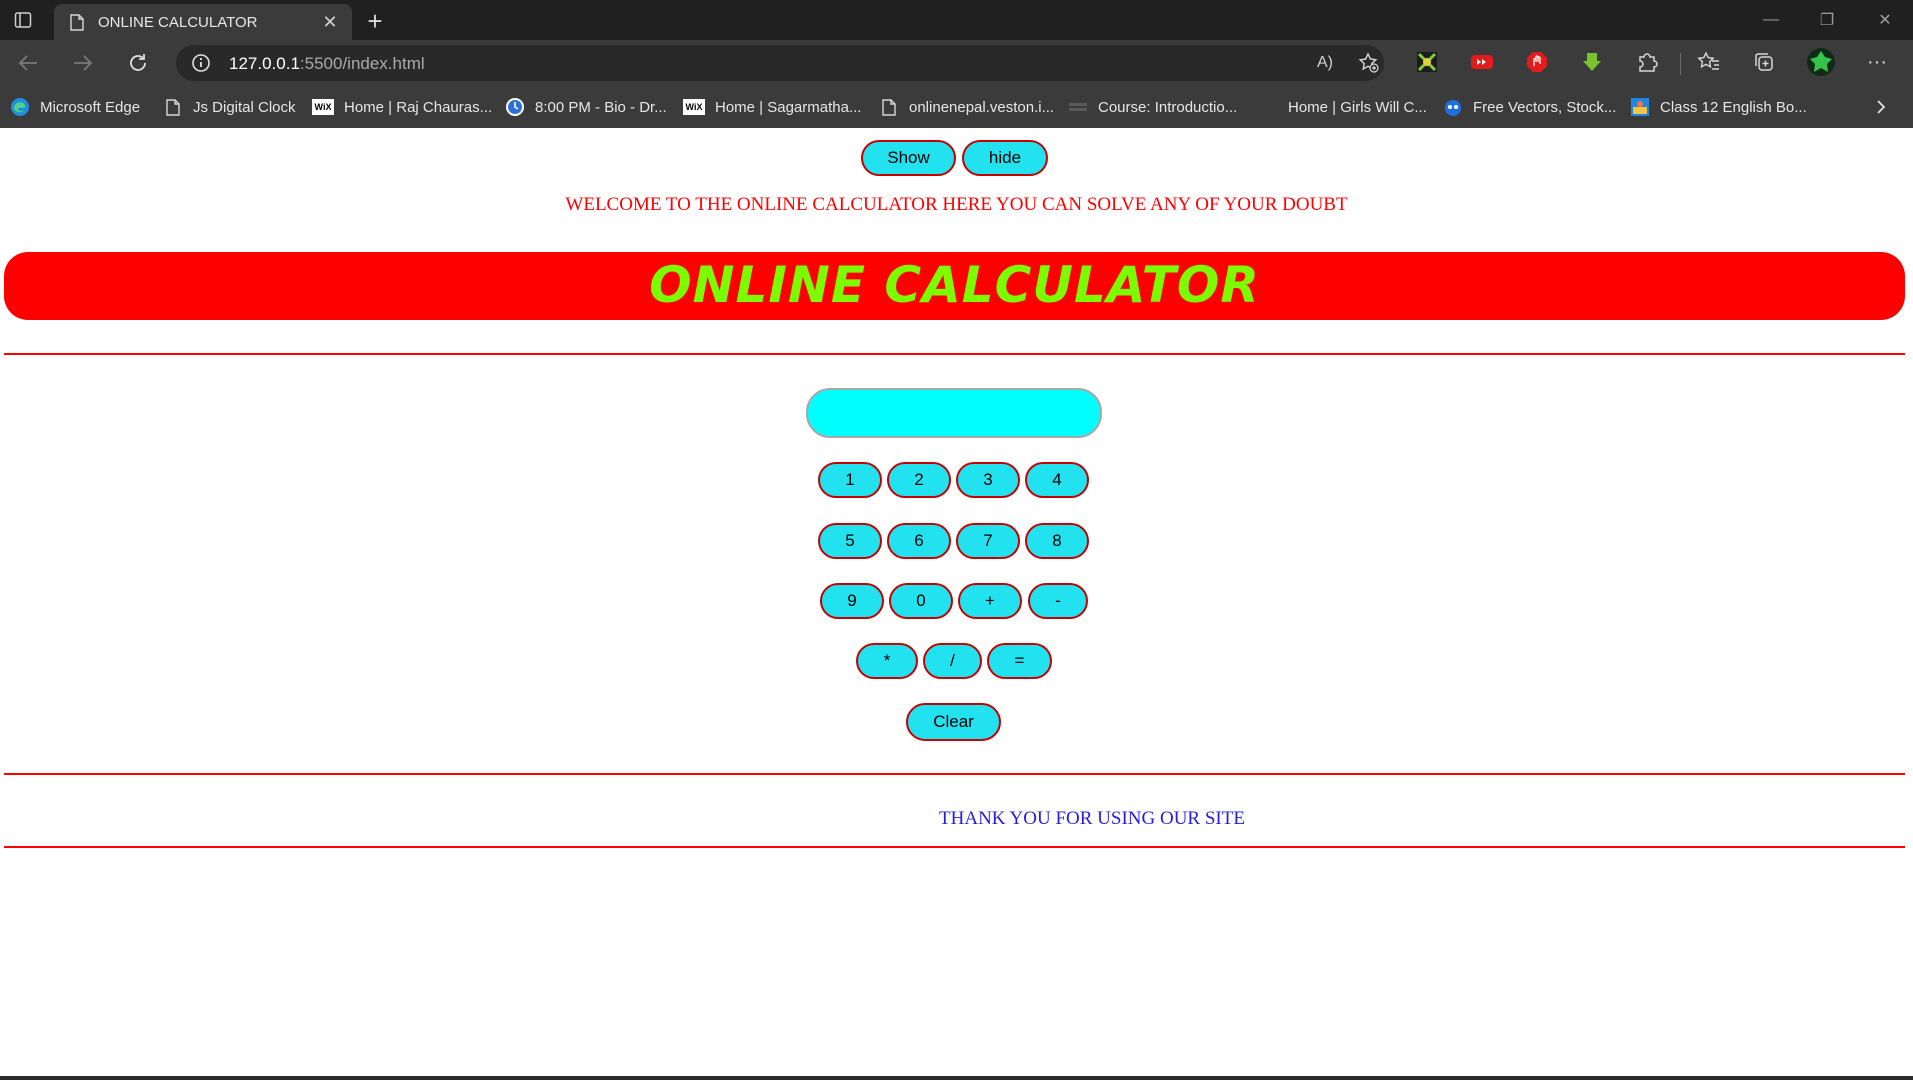  I want to click on key-8-button: 8, so click(1057, 541).